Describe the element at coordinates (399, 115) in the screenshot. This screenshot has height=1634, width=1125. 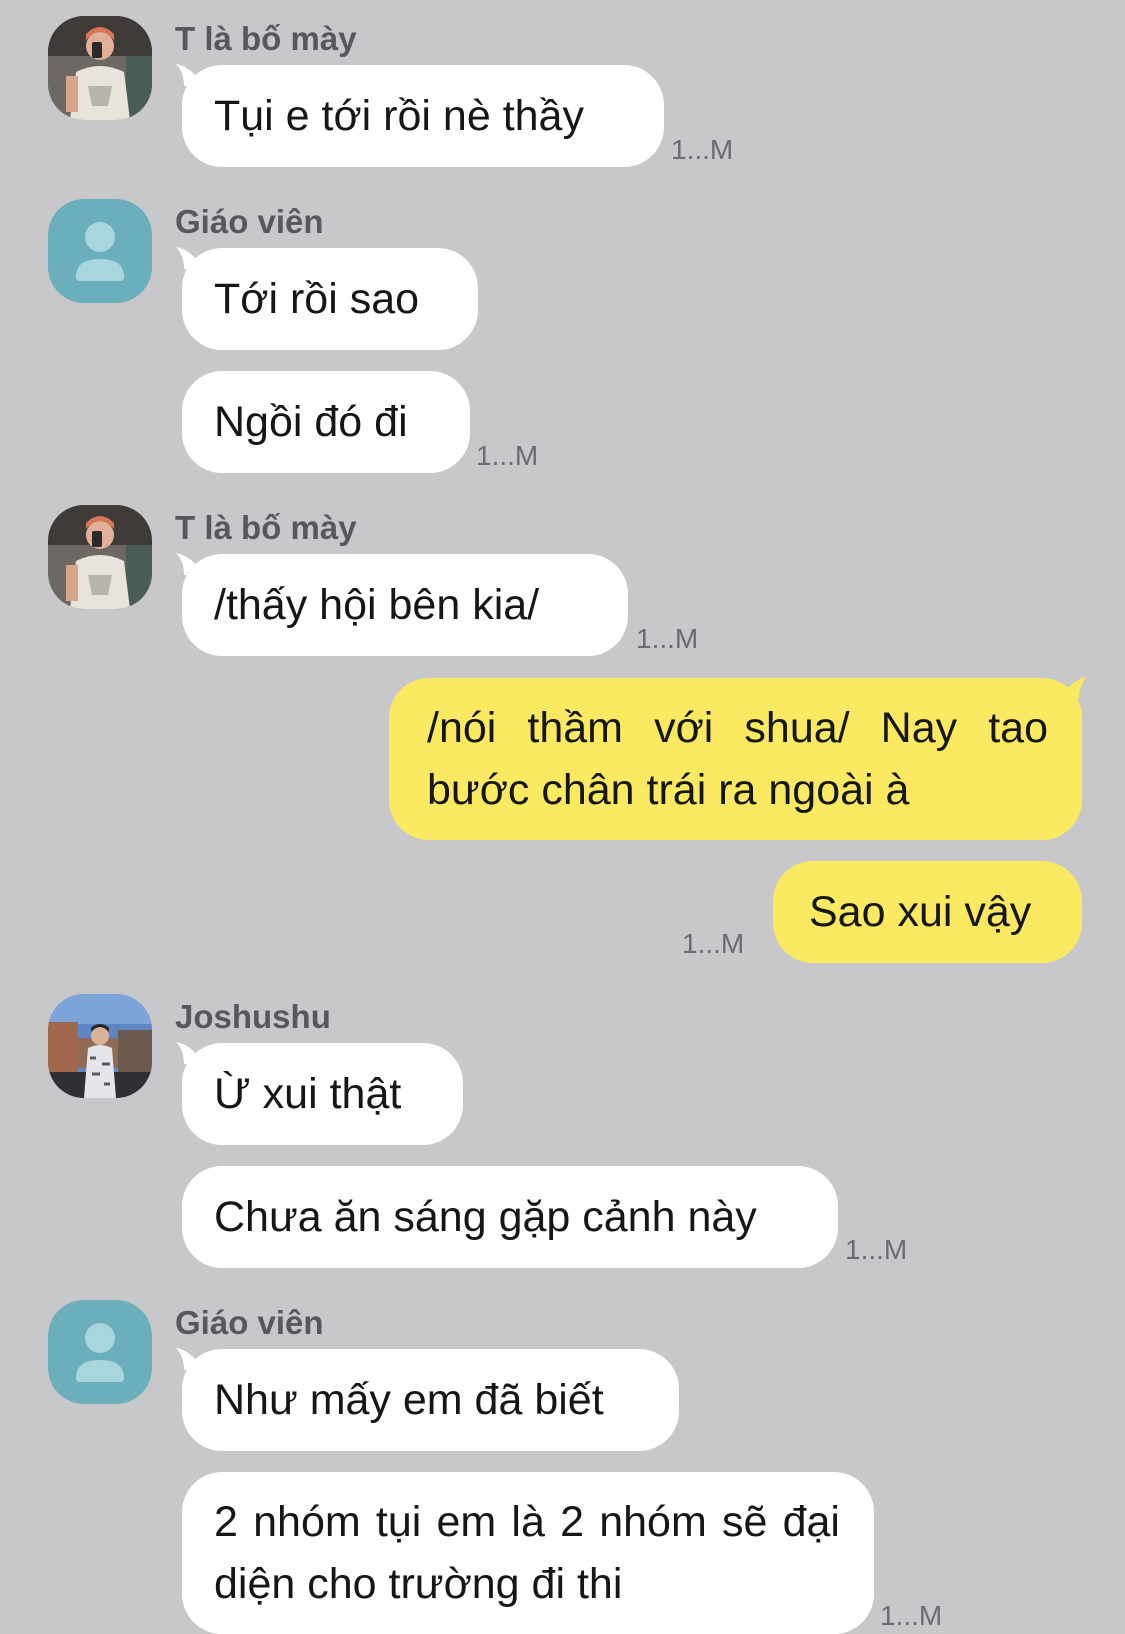
I see `message-text: Tụi e tới rồi nè thầy` at that location.